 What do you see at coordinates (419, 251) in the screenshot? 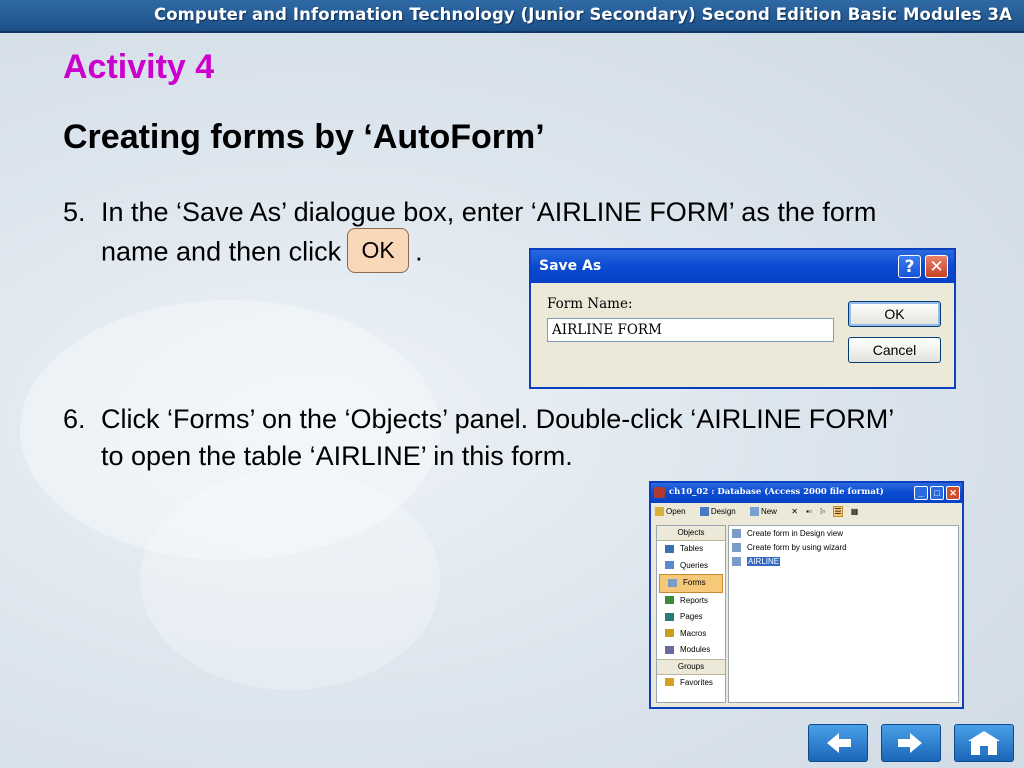
I see `step-line: .` at bounding box center [419, 251].